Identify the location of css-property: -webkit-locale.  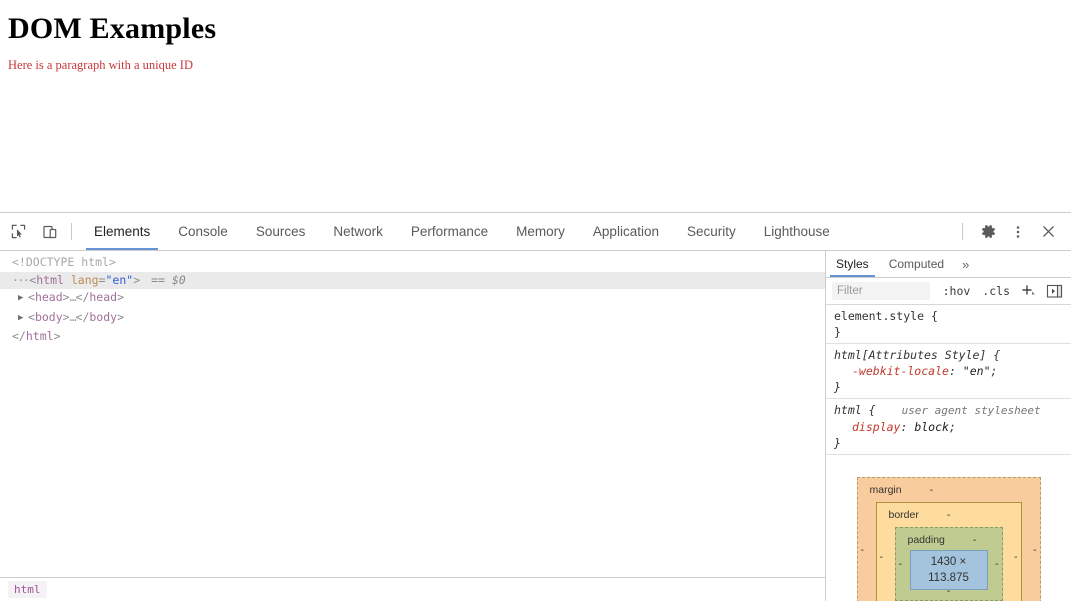
(900, 371).